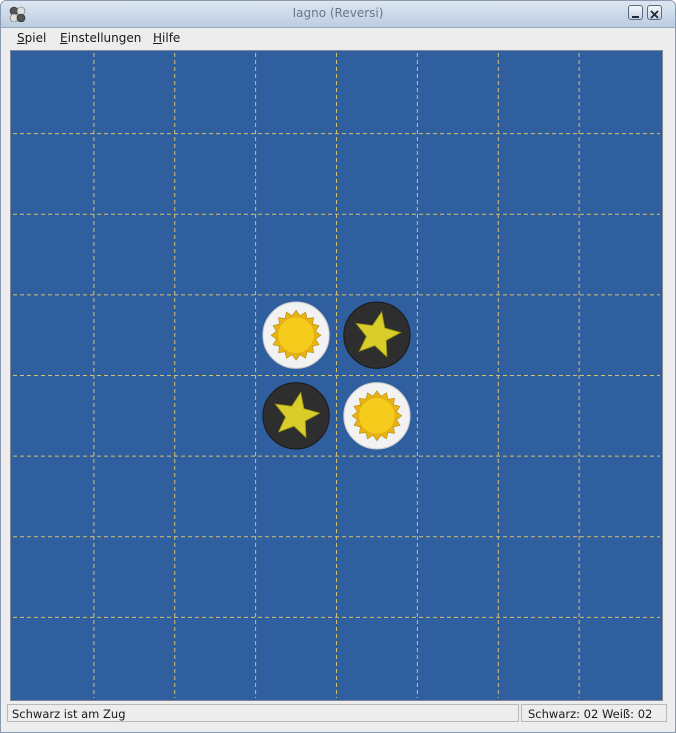 The image size is (676, 733). What do you see at coordinates (64, 38) in the screenshot?
I see `menu-einstellungen-mnemonic: E` at bounding box center [64, 38].